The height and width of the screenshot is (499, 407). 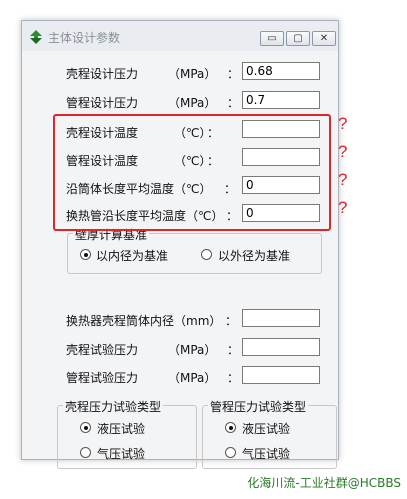 I want to click on watermark: 化海川流-工业社群@HCBBS, so click(x=324, y=483).